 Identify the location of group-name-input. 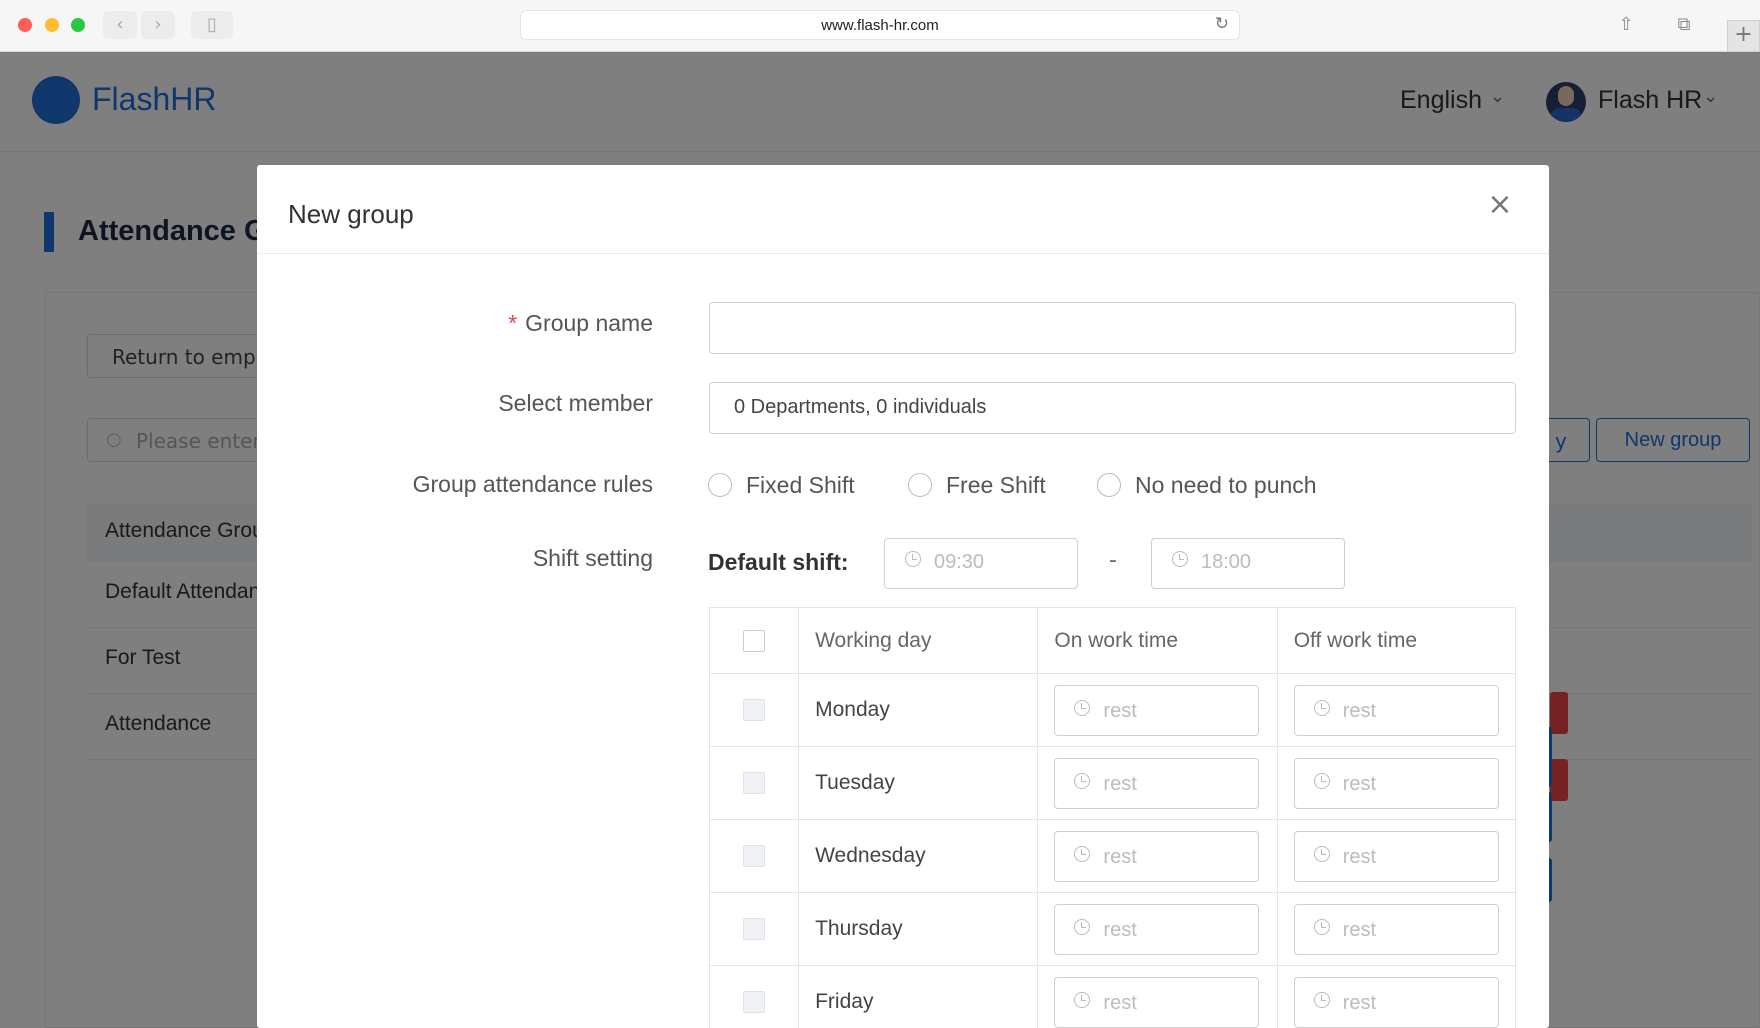
(1112, 328).